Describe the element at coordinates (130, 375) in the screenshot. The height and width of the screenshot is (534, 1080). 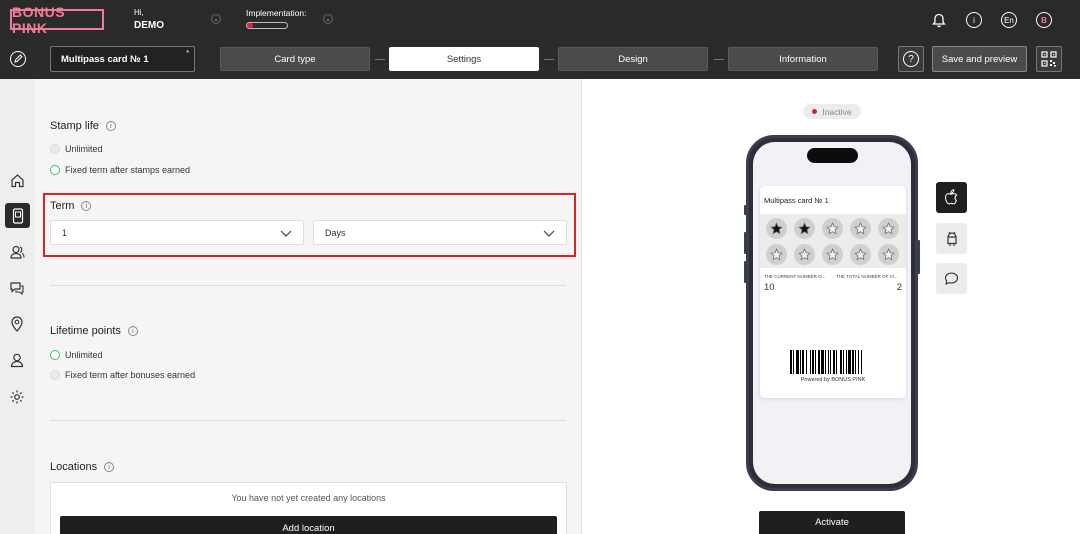
I see `option-label: Fixed term after bonuses earned` at that location.